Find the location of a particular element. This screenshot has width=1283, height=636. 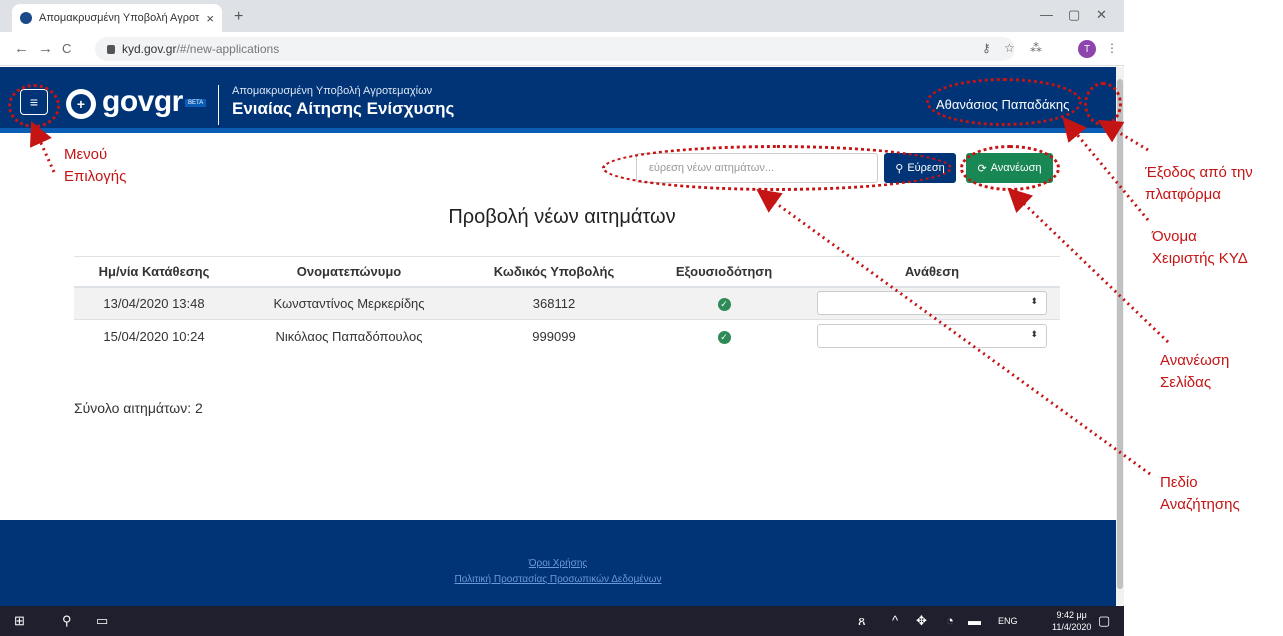

logout-arrow is located at coordinates (1123, 135).